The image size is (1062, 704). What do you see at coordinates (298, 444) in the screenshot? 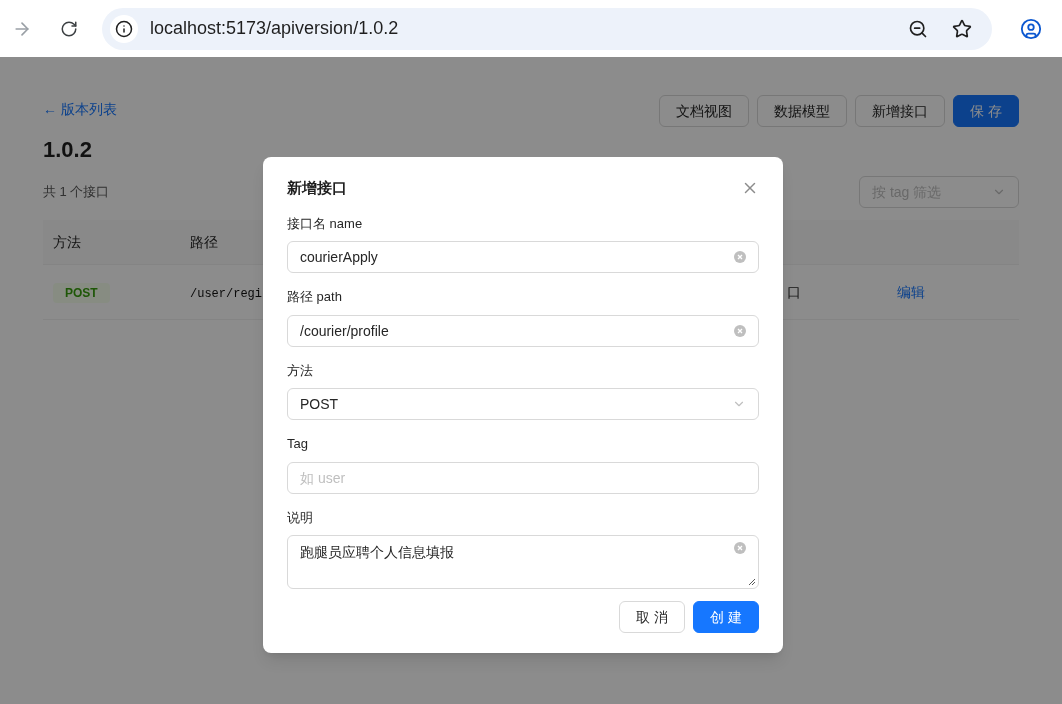
I see `field-label: Tag` at bounding box center [298, 444].